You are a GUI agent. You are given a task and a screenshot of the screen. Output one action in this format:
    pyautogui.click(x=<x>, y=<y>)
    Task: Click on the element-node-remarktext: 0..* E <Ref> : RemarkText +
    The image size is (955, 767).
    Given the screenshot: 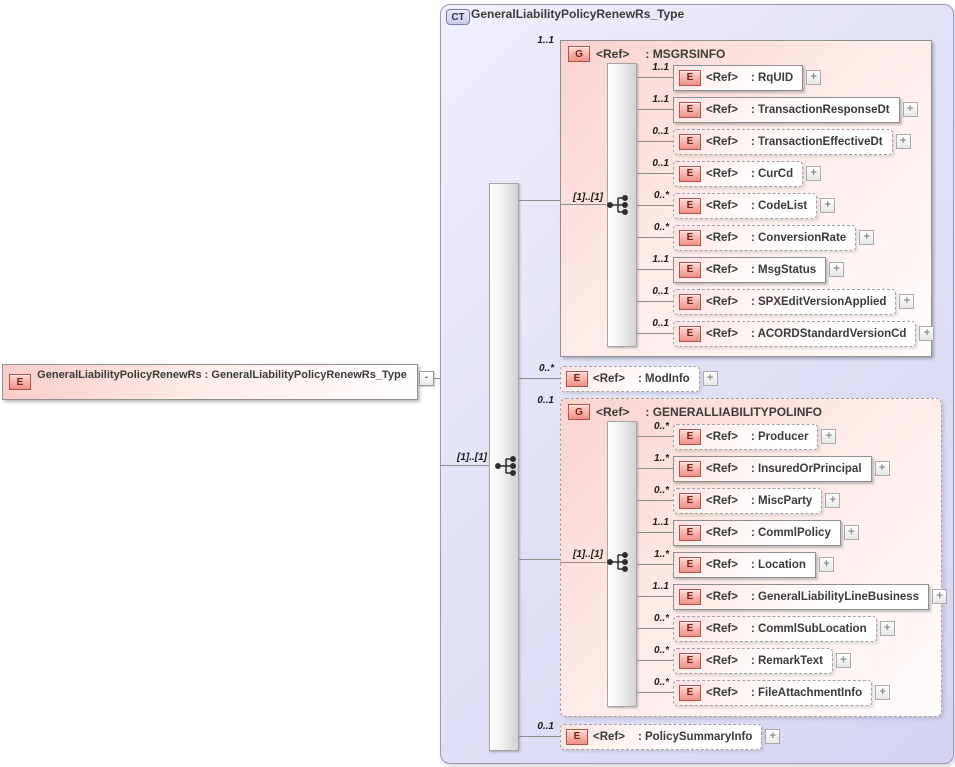 What is the action you would take?
    pyautogui.click(x=744, y=659)
    